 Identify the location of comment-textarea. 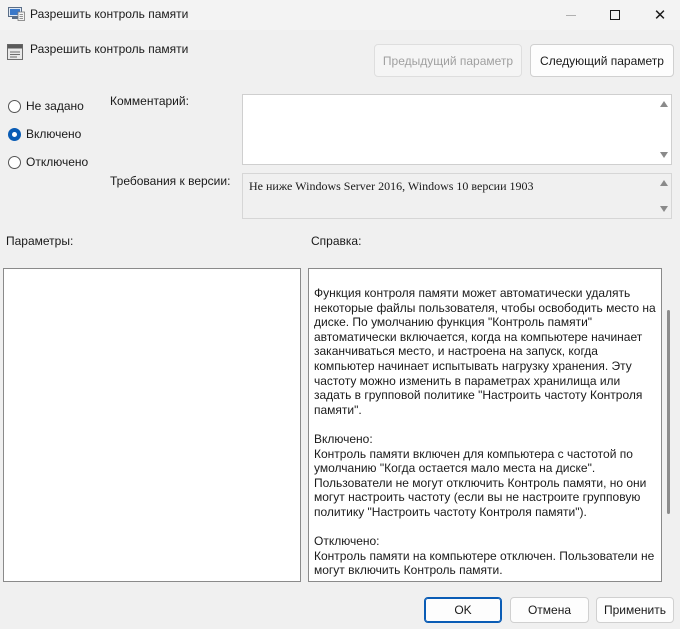
(457, 129).